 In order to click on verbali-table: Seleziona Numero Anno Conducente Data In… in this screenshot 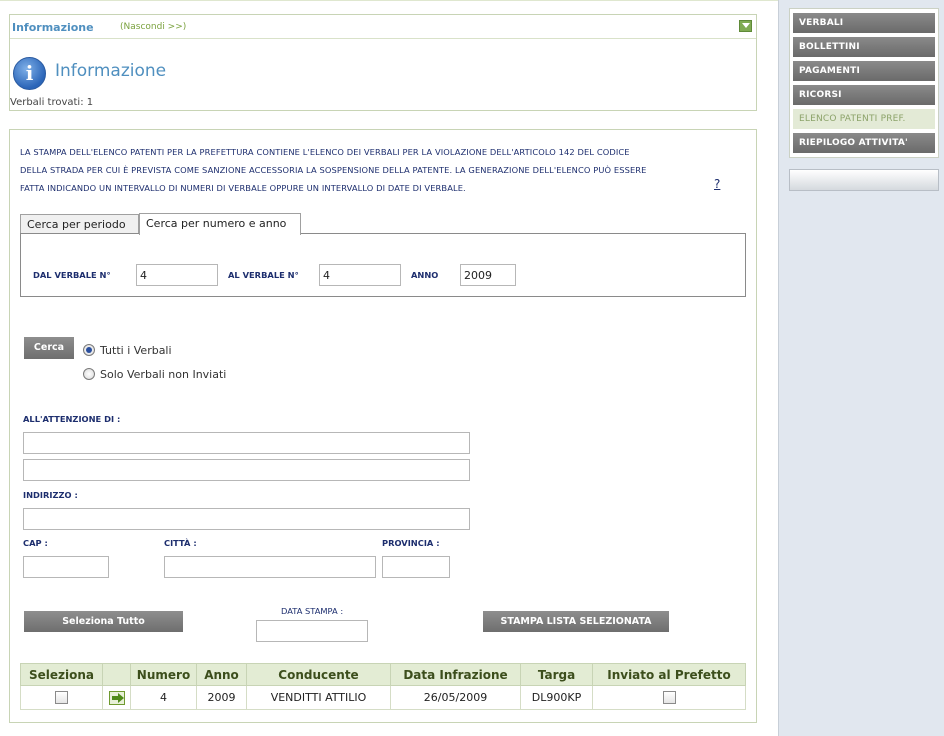, I will do `click(383, 686)`.